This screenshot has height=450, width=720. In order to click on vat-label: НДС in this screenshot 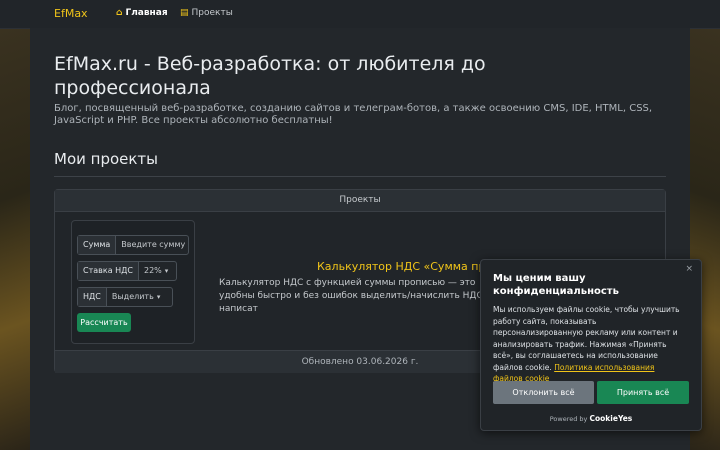, I will do `click(92, 297)`.